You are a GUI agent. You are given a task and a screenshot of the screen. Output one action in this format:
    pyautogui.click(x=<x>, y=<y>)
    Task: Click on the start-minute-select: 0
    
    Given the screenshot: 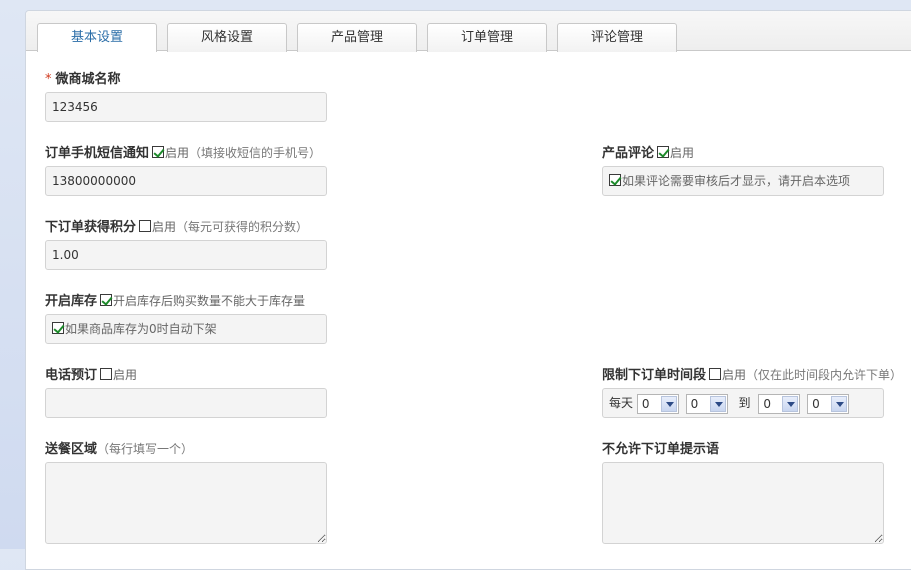 What is the action you would take?
    pyautogui.click(x=706, y=403)
    